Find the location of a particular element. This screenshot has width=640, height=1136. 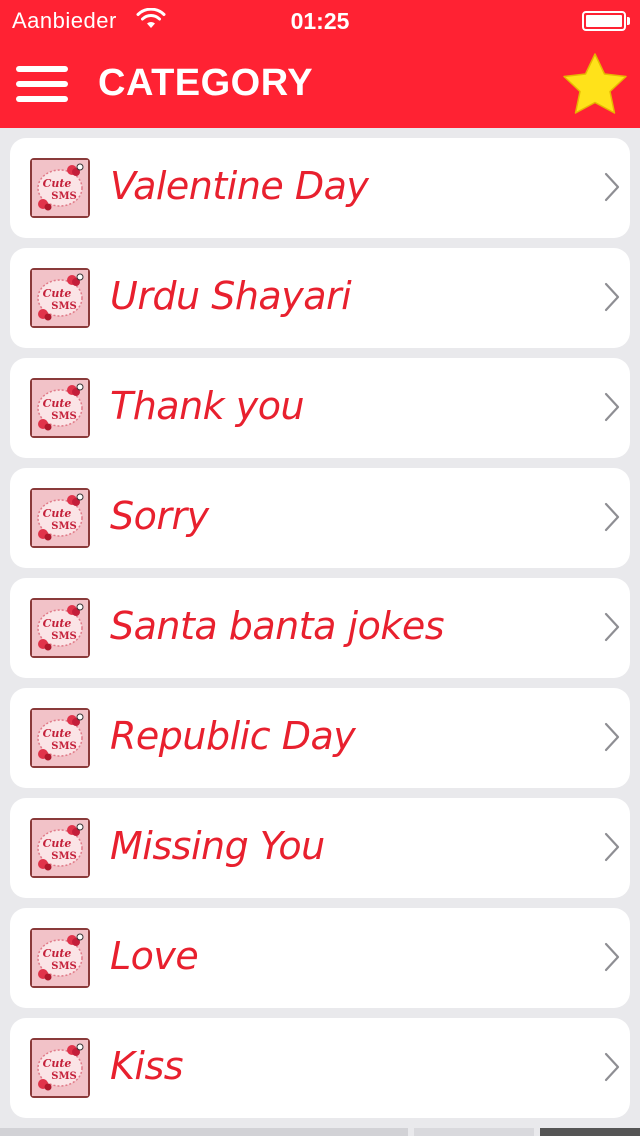

category-label: Santa banta jokes is located at coordinates (277, 626).